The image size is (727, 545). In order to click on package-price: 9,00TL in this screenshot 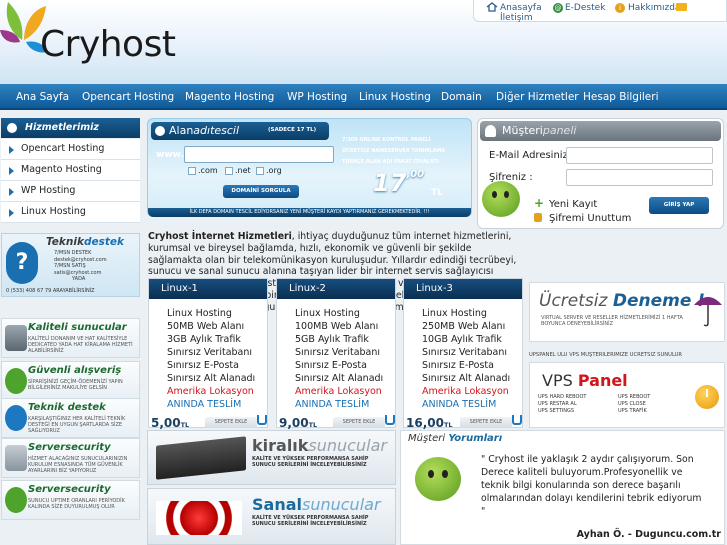, I will do `click(298, 423)`.